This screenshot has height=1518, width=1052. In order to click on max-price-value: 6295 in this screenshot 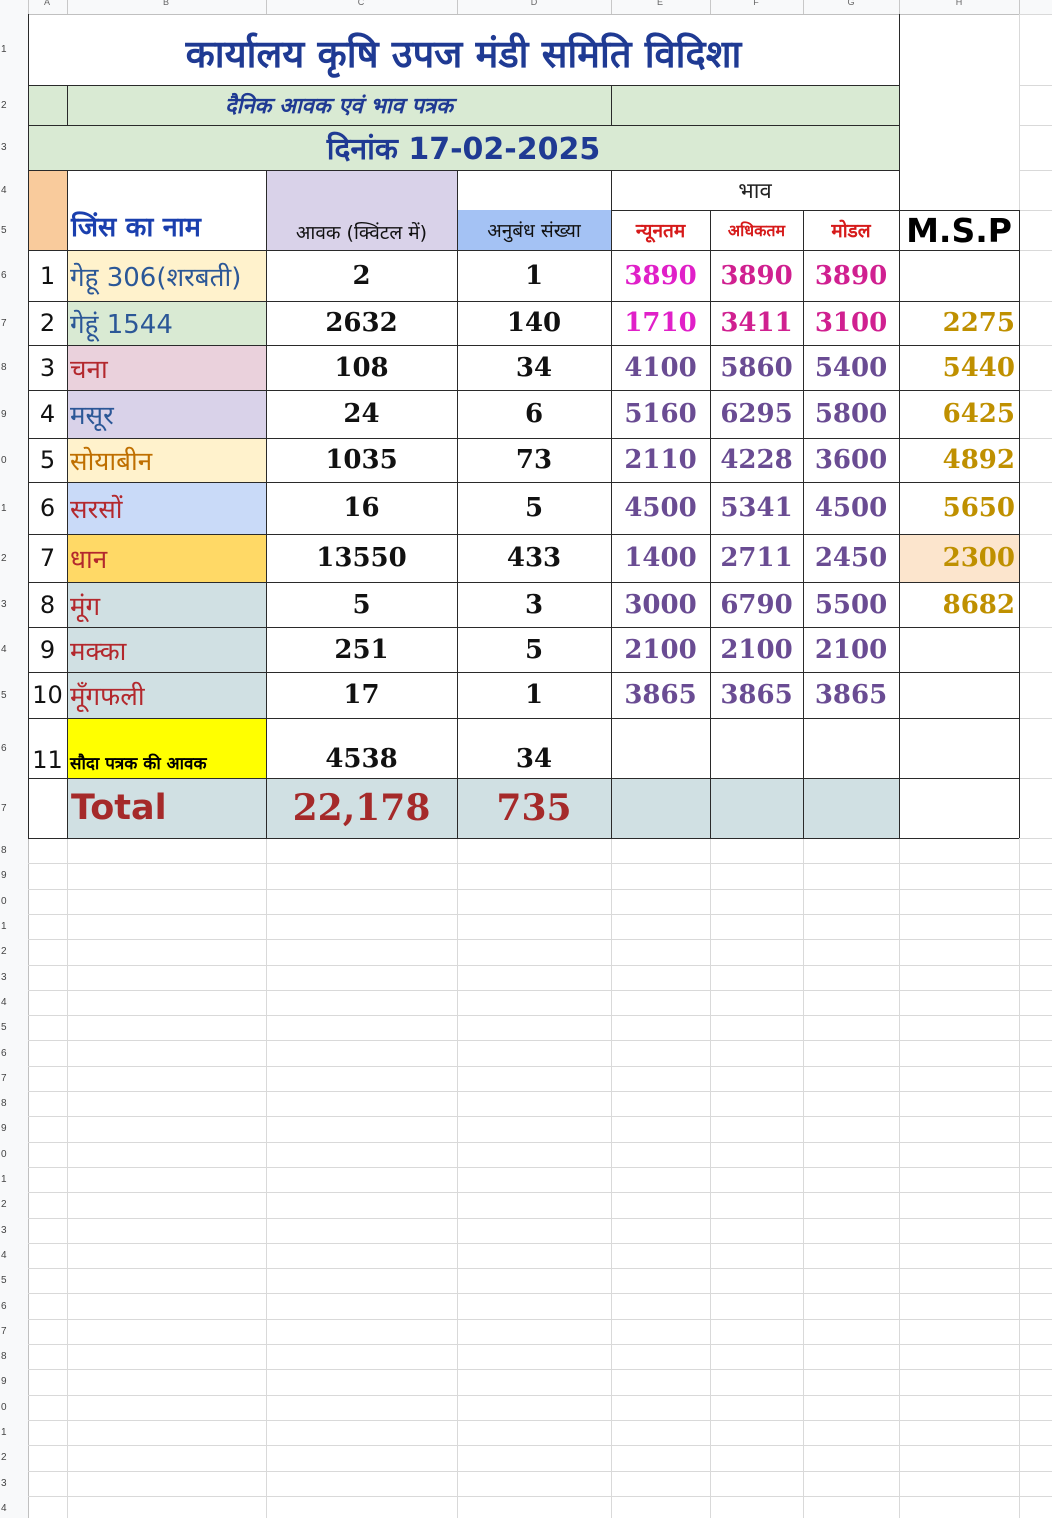, I will do `click(756, 414)`.